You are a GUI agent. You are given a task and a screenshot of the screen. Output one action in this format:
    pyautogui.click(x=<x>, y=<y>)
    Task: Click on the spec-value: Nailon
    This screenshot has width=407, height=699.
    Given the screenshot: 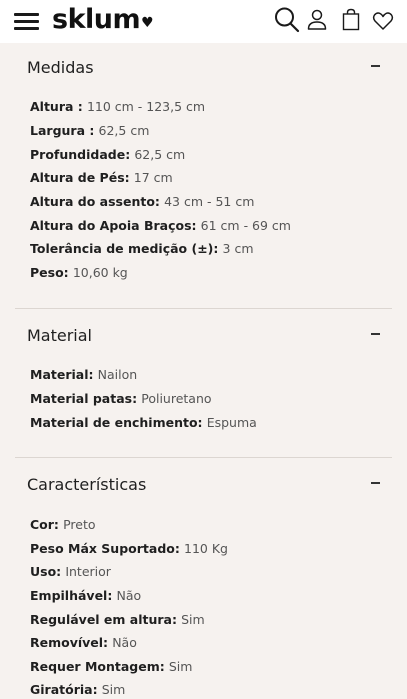 What is the action you would take?
    pyautogui.click(x=117, y=374)
    